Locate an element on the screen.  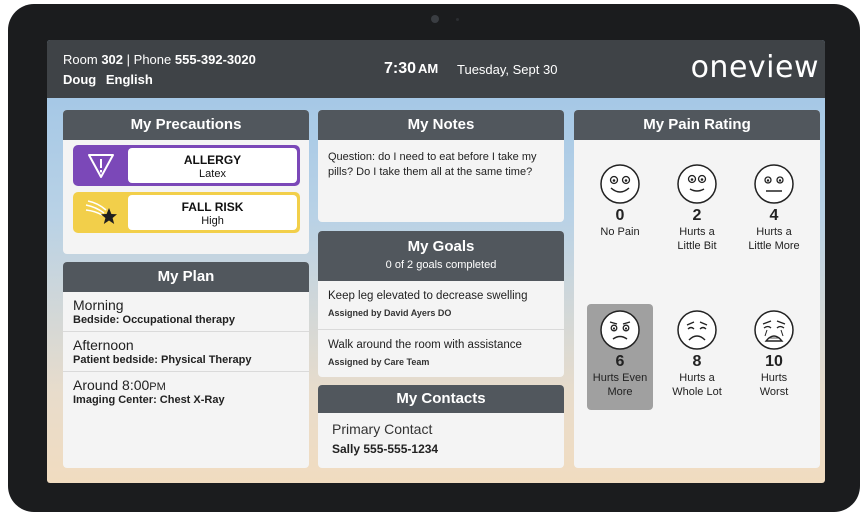
oneview-logo: oneview is located at coordinates (754, 67).